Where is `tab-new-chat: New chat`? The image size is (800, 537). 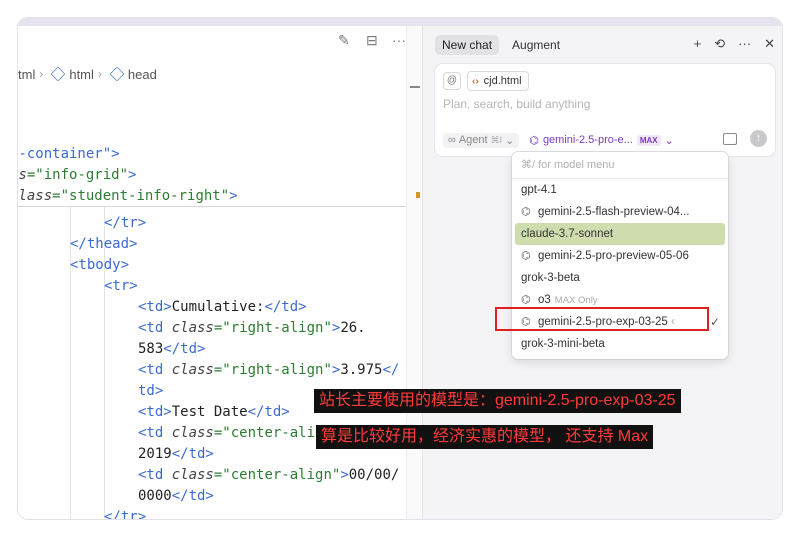 tab-new-chat: New chat is located at coordinates (467, 45).